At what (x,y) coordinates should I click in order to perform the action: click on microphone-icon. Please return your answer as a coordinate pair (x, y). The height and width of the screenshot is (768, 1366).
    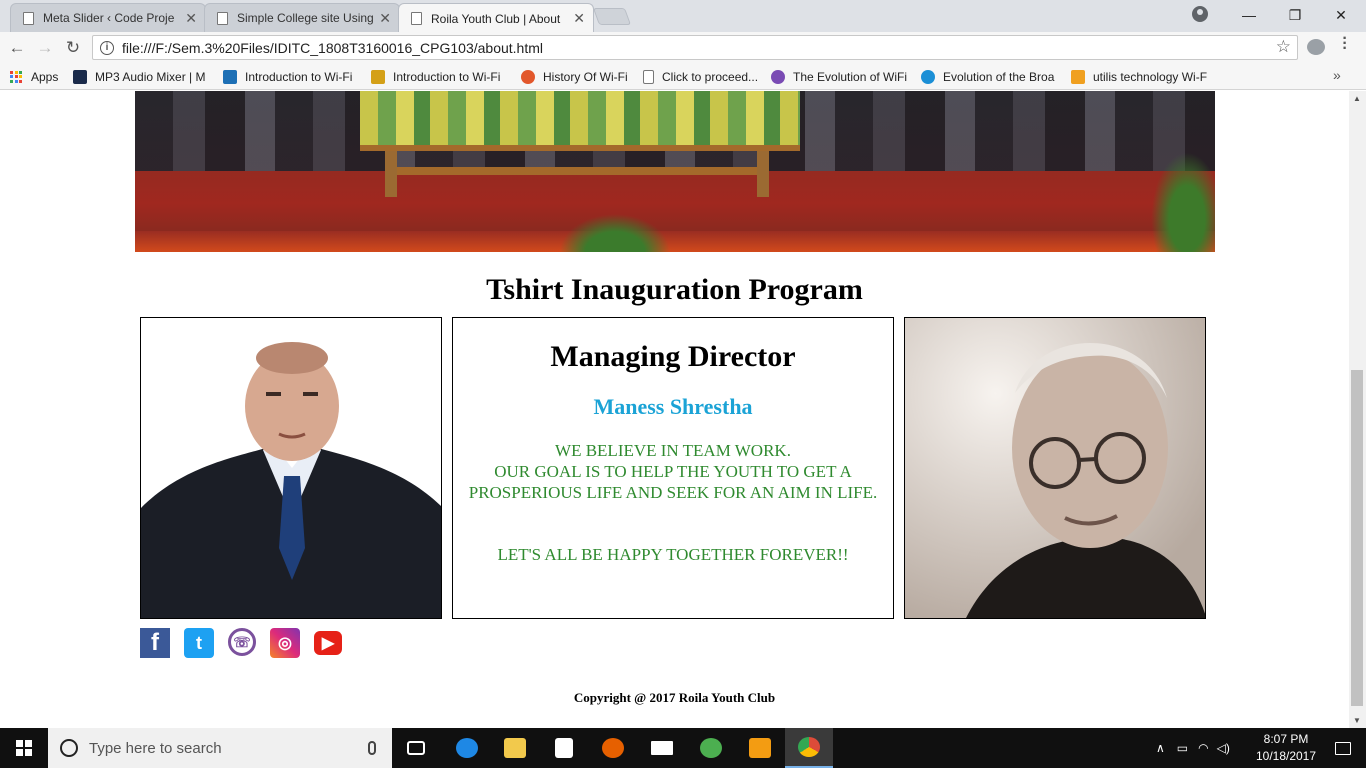
    Looking at the image, I should click on (372, 748).